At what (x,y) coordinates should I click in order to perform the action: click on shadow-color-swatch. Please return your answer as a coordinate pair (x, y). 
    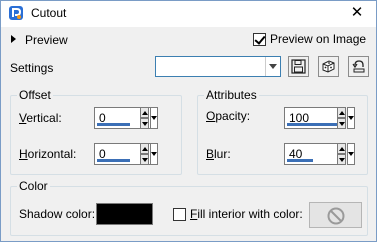
    Looking at the image, I should click on (124, 214).